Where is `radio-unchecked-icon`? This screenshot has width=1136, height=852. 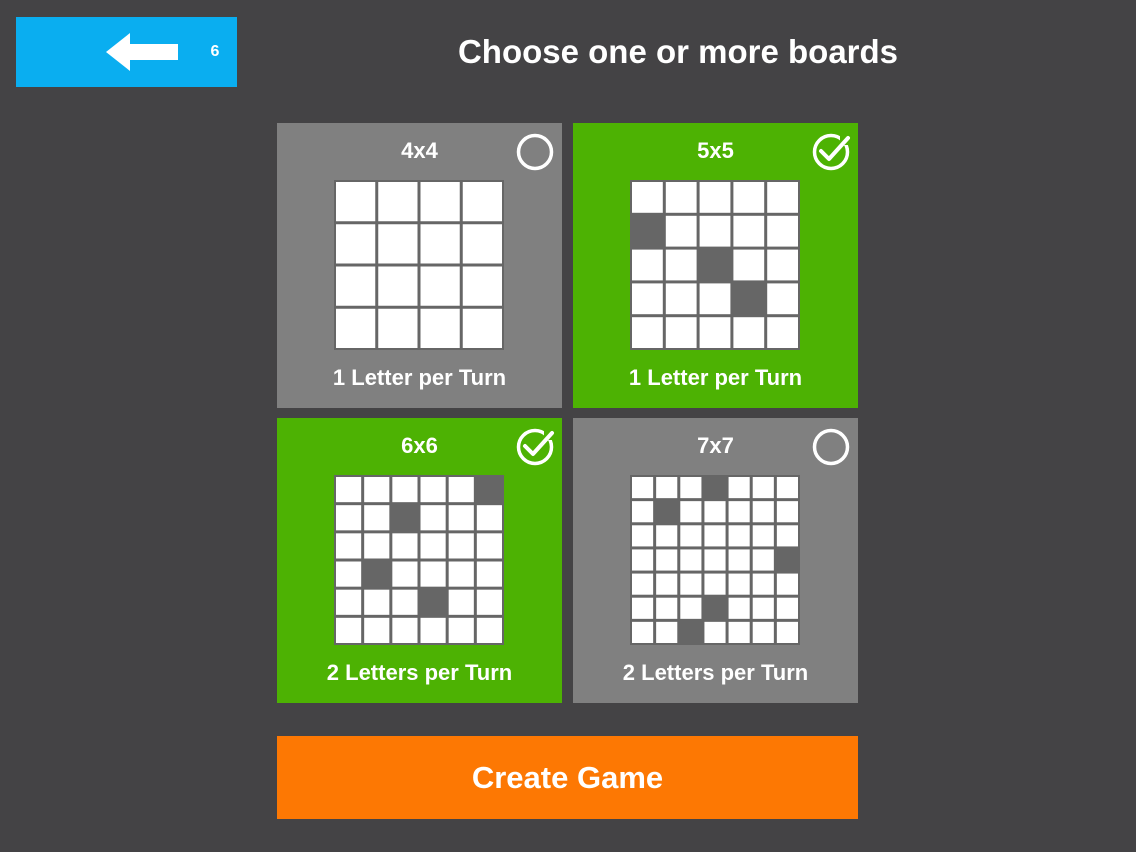 radio-unchecked-icon is located at coordinates (535, 152).